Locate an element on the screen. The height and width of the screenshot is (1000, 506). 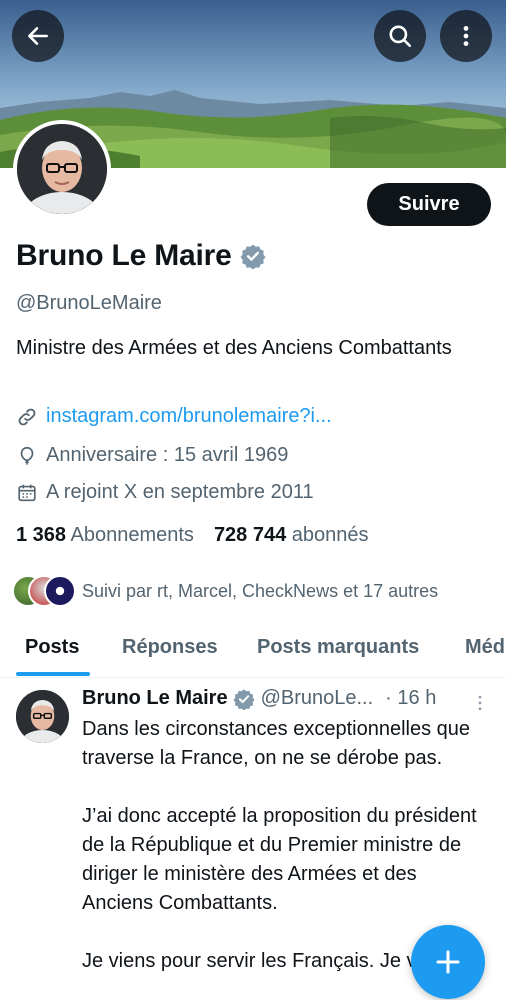
back-button is located at coordinates (38, 36).